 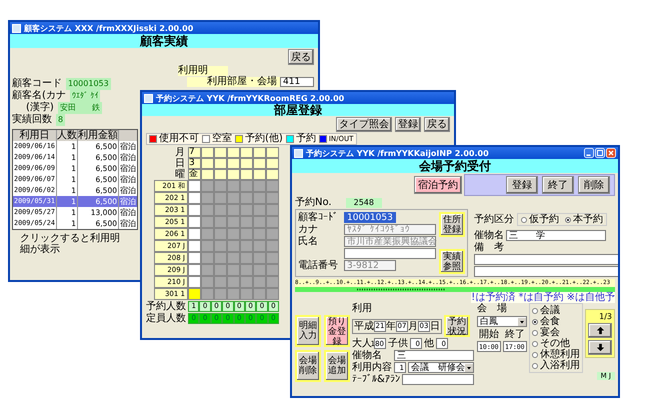 I want to click on action-button: 削除, so click(x=594, y=185).